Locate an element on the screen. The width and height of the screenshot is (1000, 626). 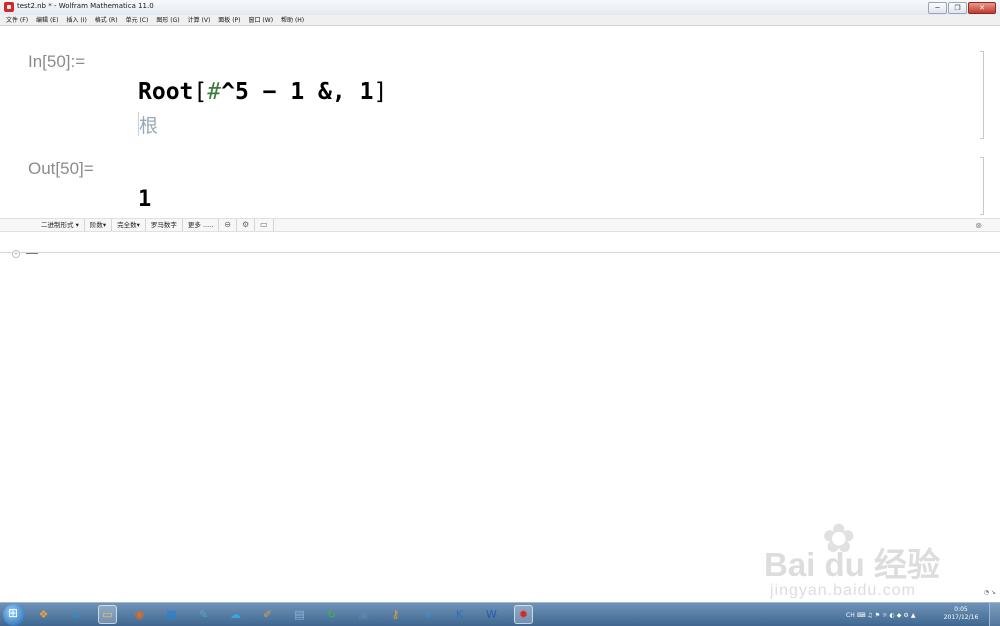
tray-item-7: ⚙ is located at coordinates (905, 615).